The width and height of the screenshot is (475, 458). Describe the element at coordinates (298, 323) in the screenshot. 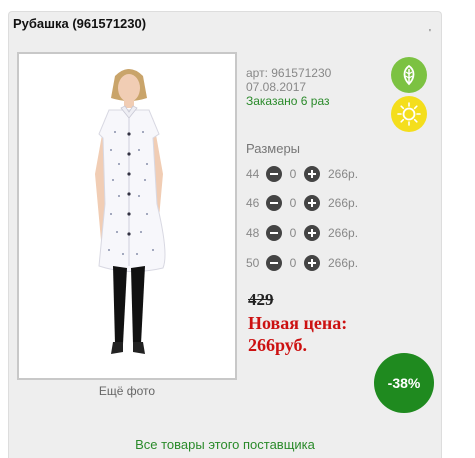

I see `new-price-label: Новая цена:` at that location.